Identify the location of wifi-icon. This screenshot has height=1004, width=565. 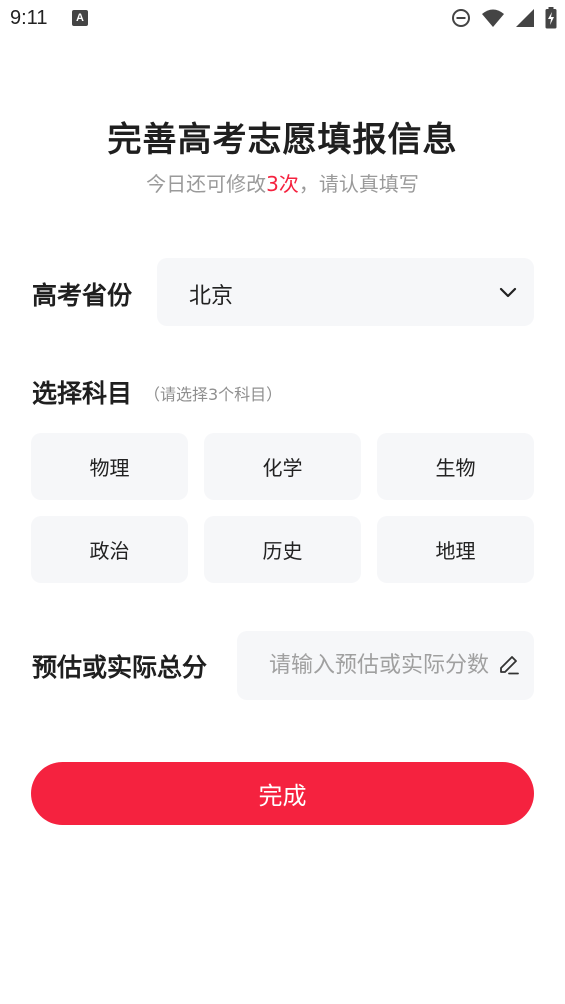
(493, 18).